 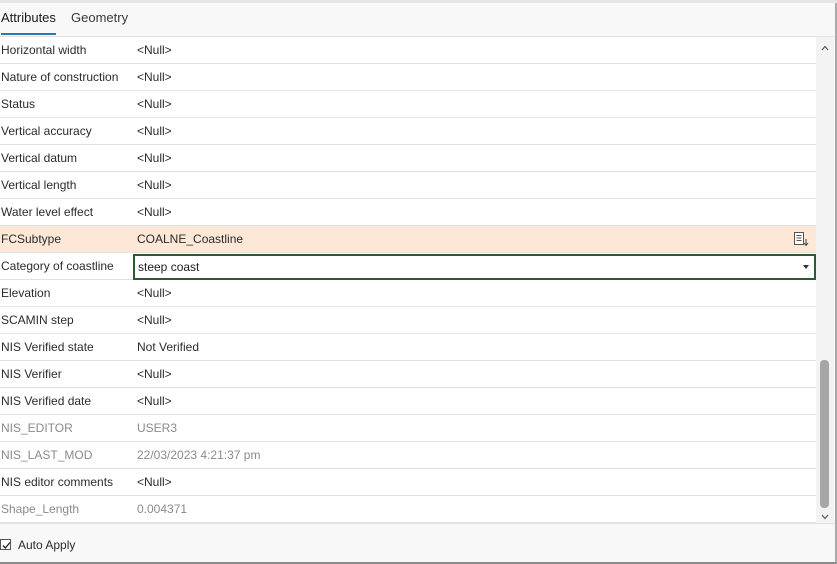 What do you see at coordinates (46, 401) in the screenshot?
I see `field-name: NIS Verified date` at bounding box center [46, 401].